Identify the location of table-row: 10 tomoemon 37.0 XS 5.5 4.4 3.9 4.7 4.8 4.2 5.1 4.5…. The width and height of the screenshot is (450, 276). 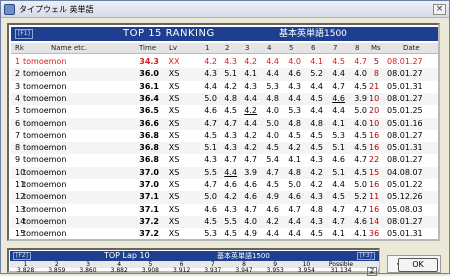
(224, 172).